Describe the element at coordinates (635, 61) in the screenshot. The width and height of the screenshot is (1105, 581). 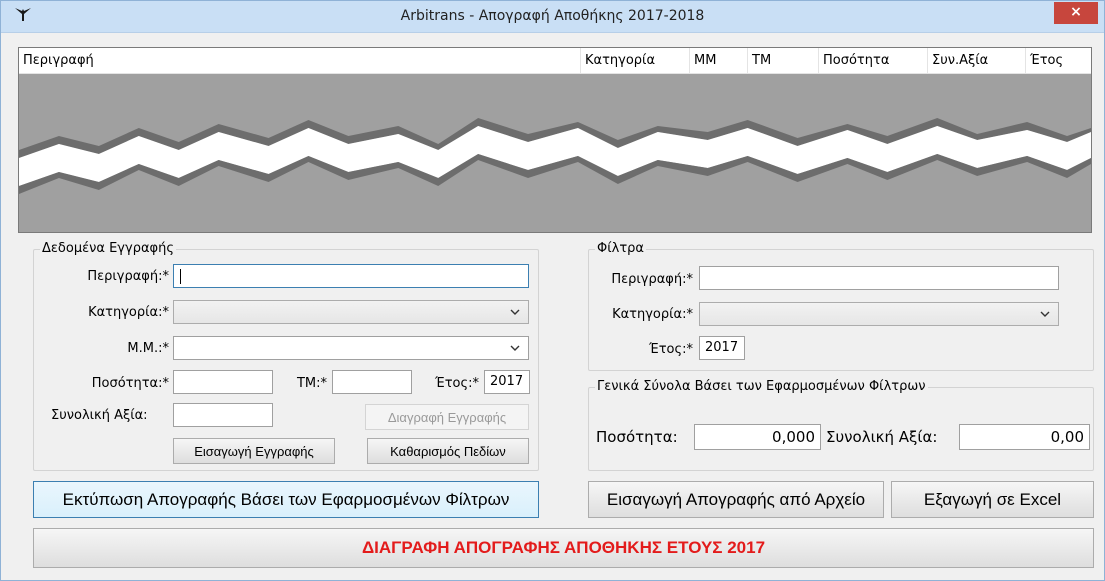
I see `column-header-category: Κατηγορία` at that location.